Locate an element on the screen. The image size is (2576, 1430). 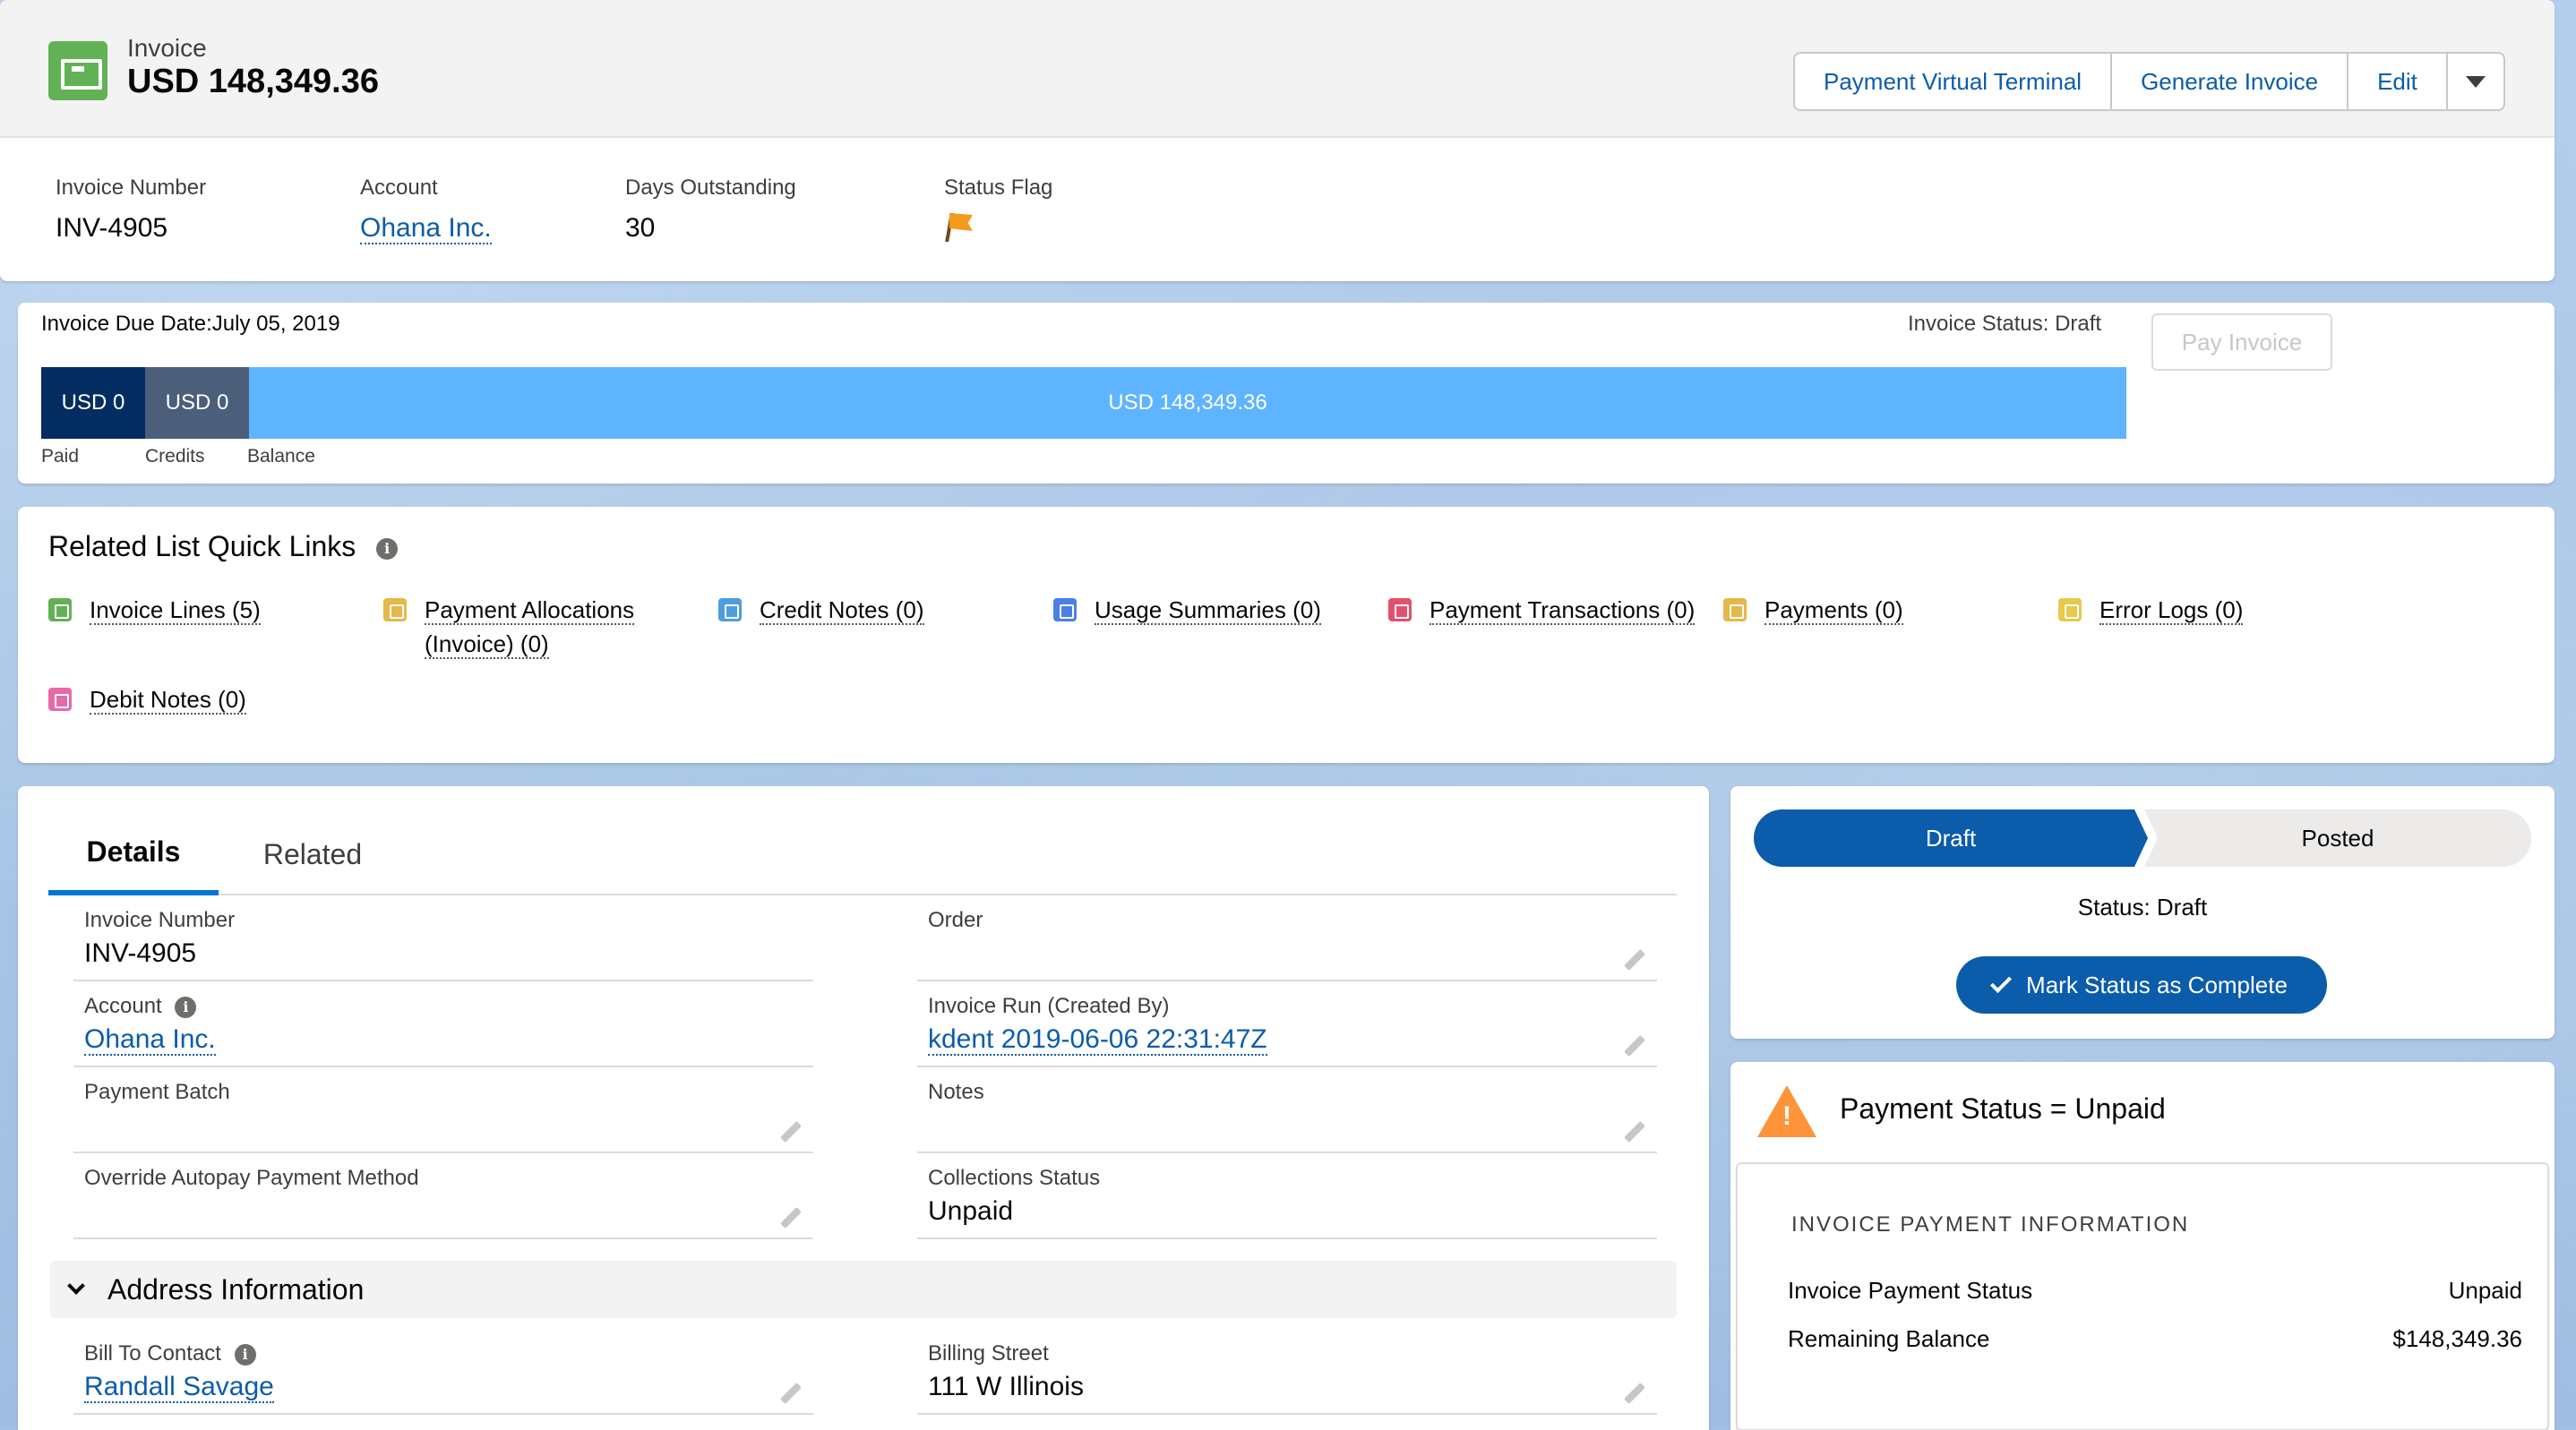
info-row-payment-status: Invoice Payment Status Unpaid is located at coordinates (2155, 1291).